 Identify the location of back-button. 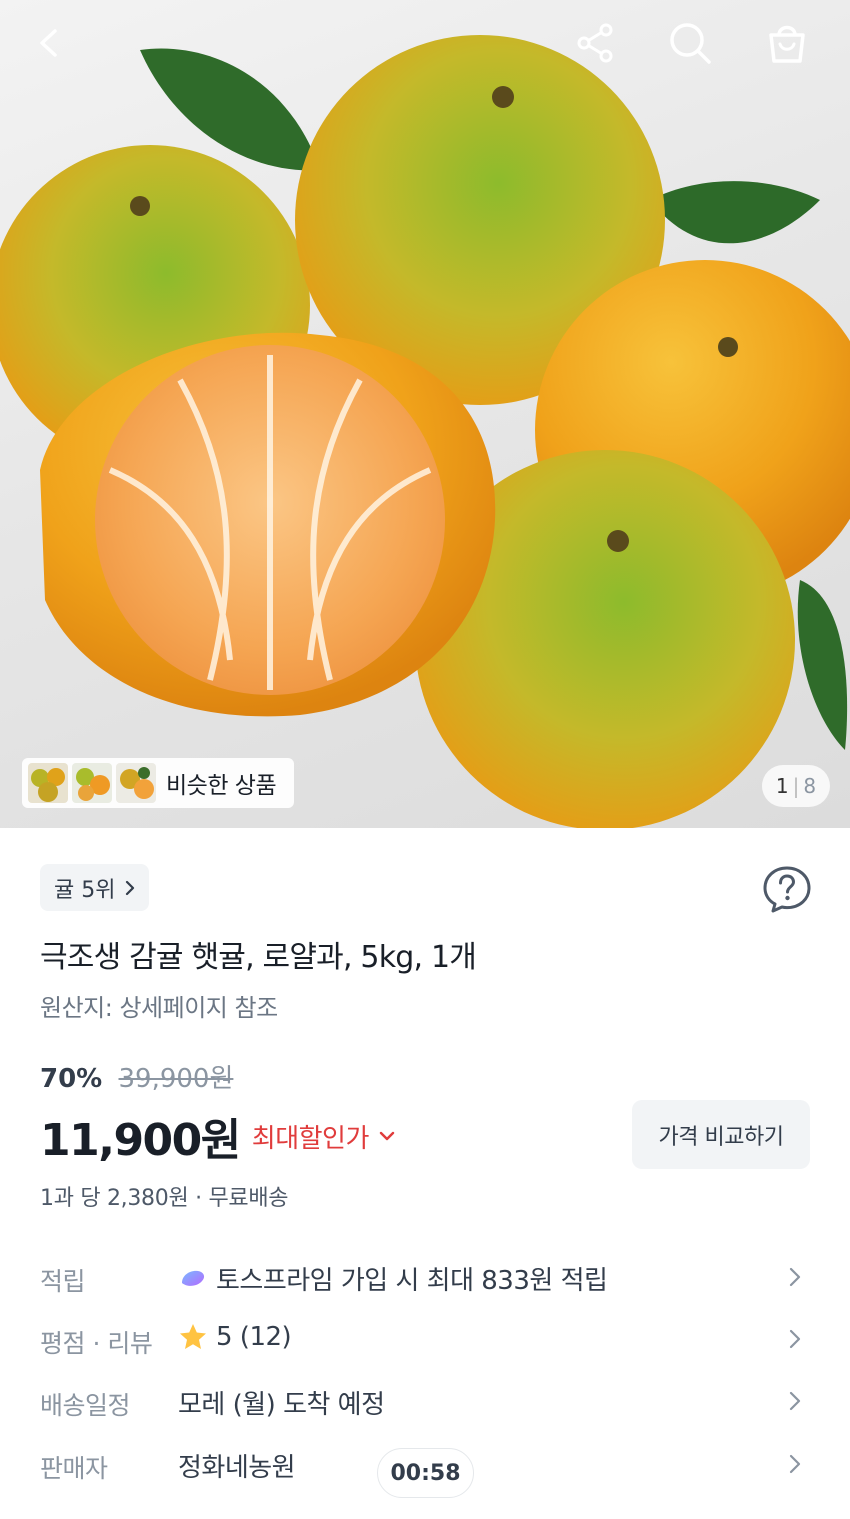
(50, 43).